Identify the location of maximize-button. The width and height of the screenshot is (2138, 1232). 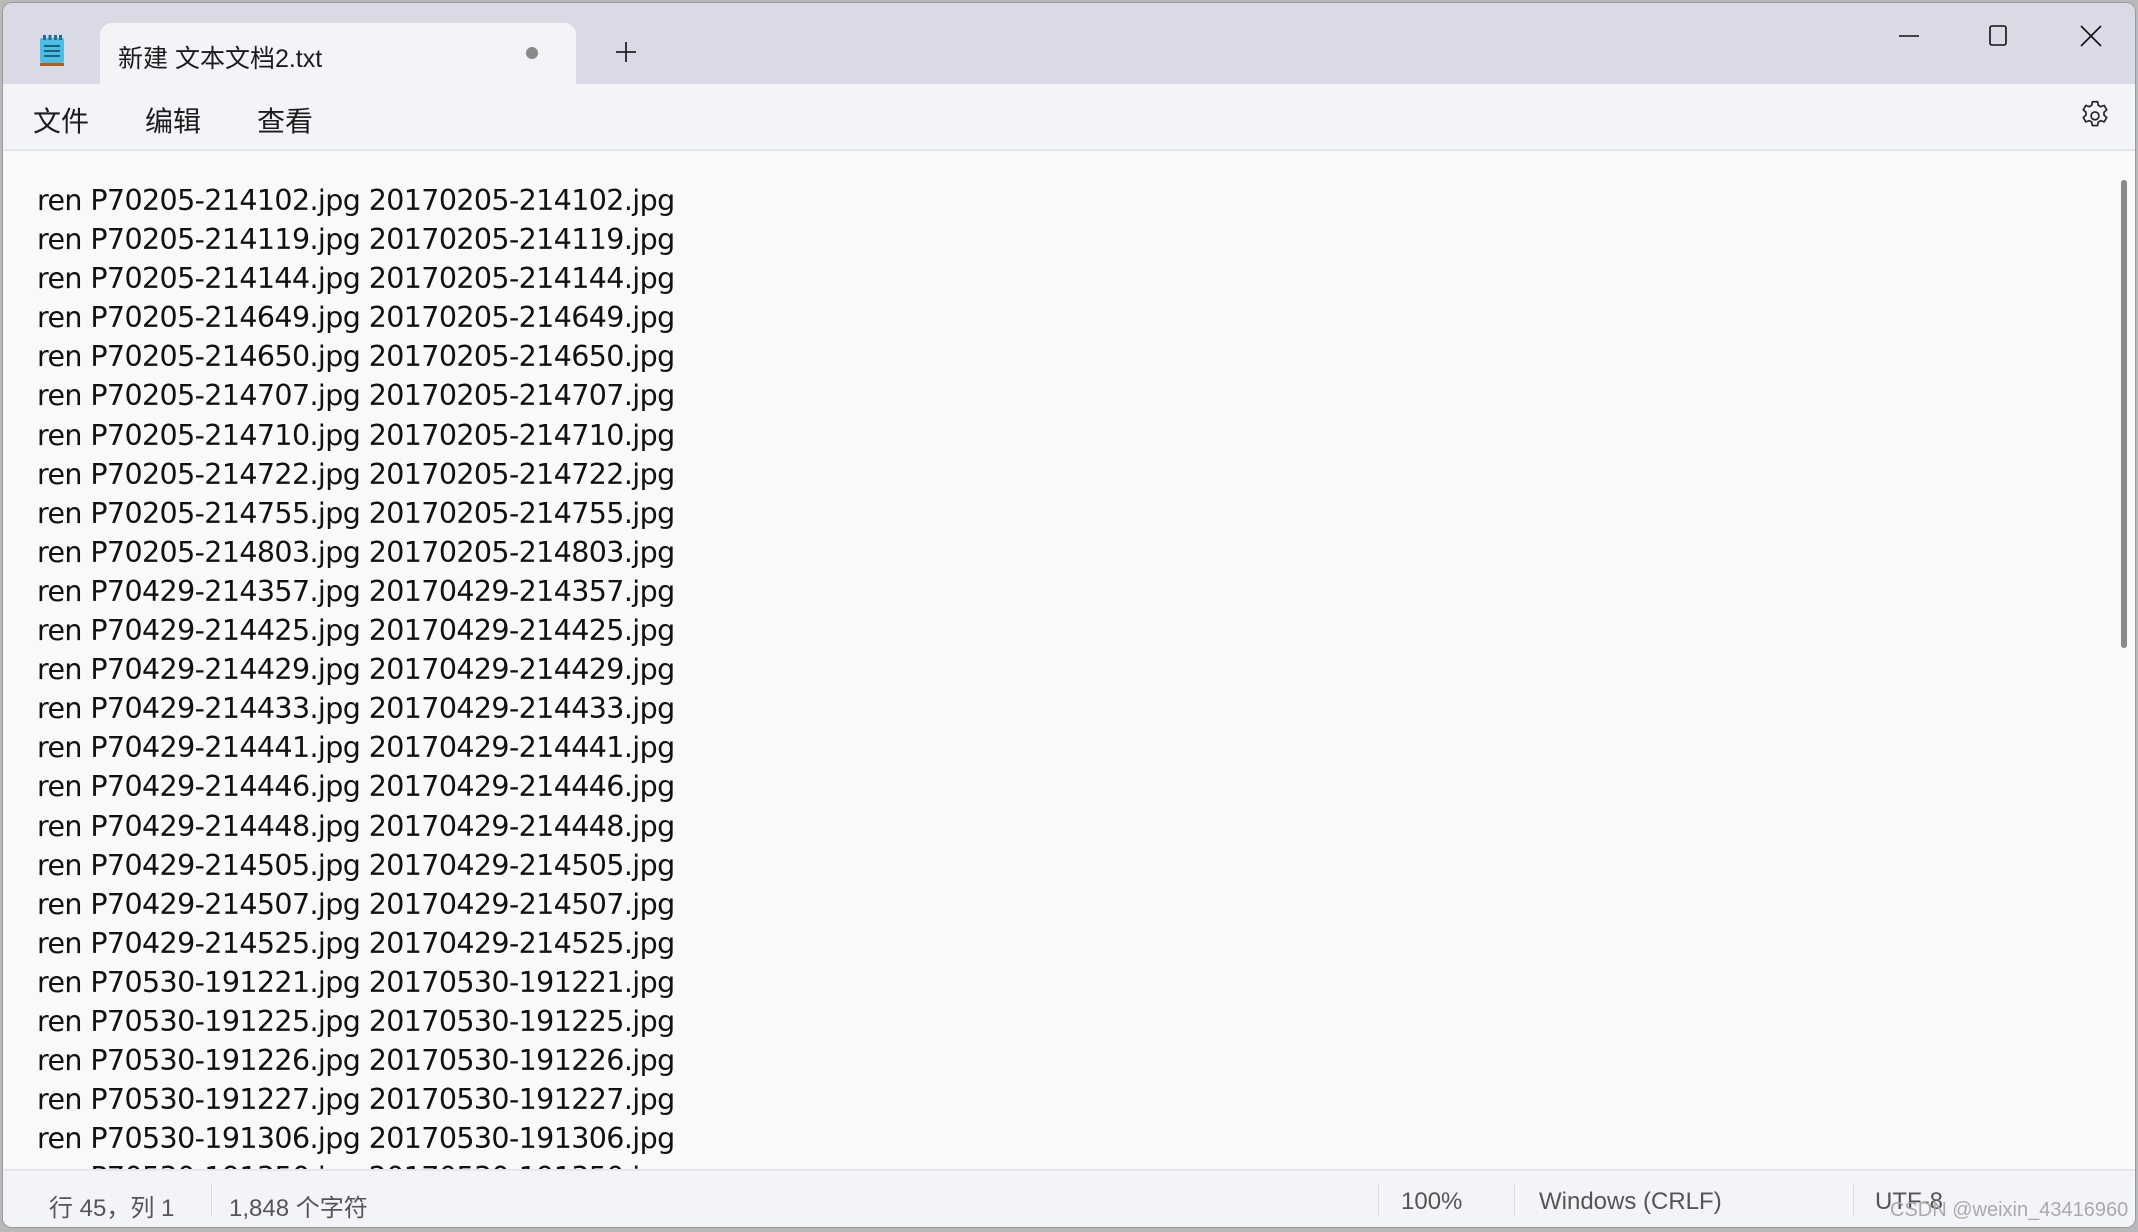
(1998, 36).